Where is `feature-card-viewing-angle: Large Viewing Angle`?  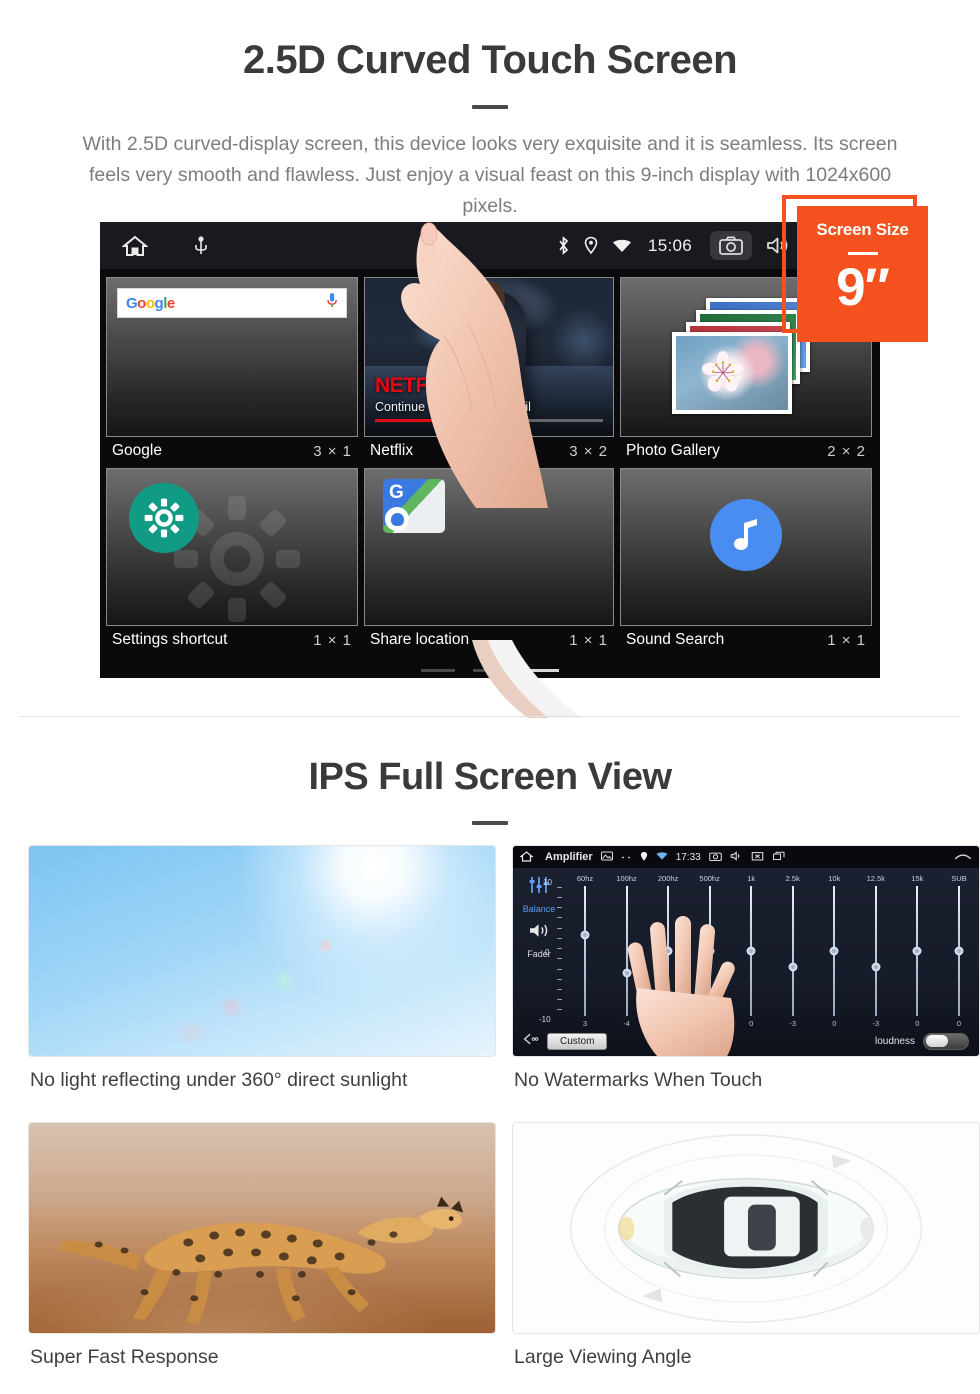 feature-card-viewing-angle: Large Viewing Angle is located at coordinates (746, 1252).